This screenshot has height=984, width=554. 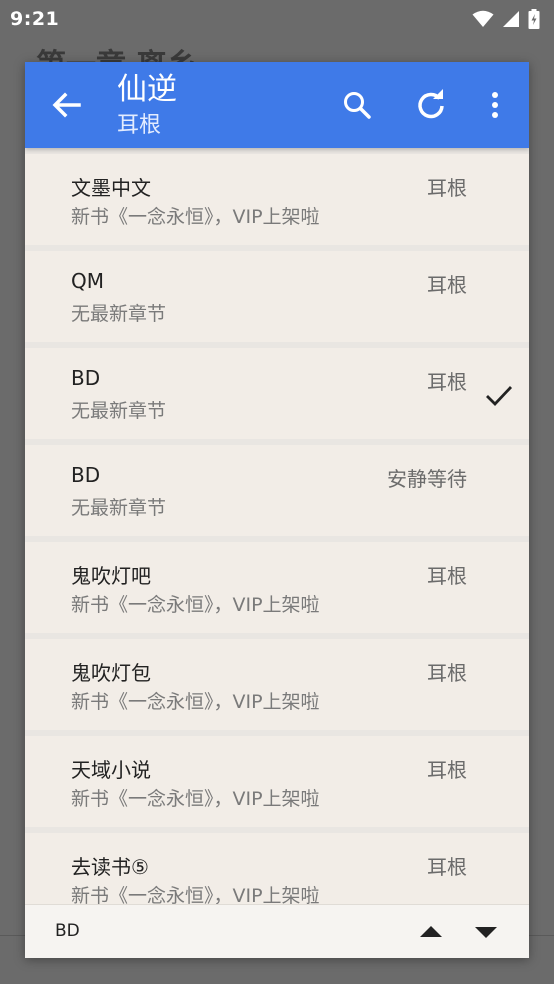 I want to click on list-item: 天域小说 新书《一念永恒》，VIP上架啦 耳根, so click(x=277, y=781).